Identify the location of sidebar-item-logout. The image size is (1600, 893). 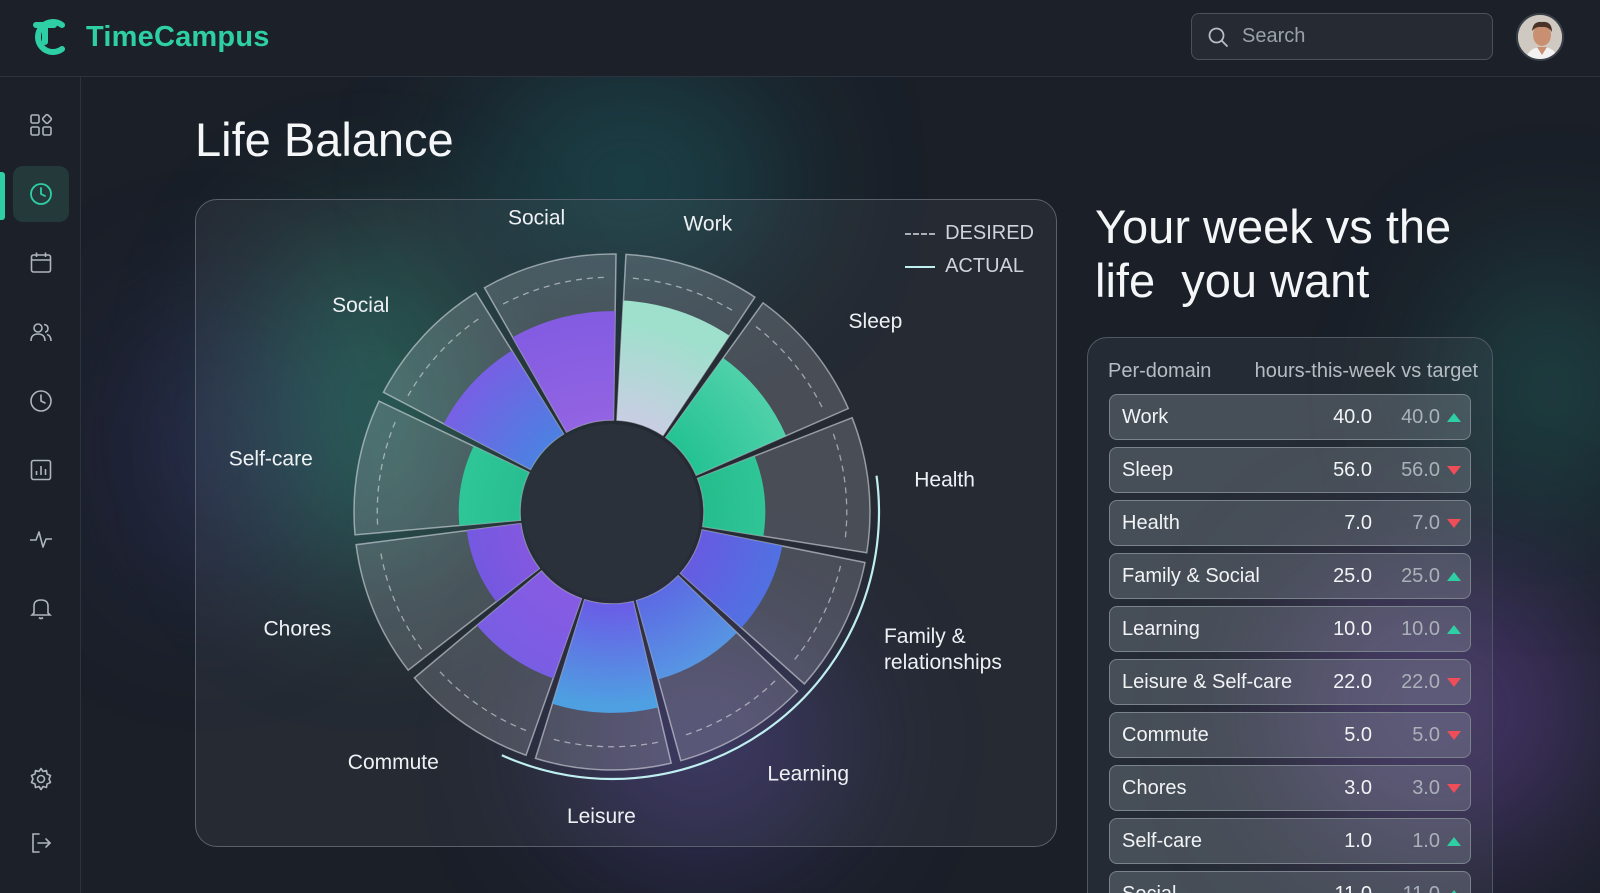
(41, 843).